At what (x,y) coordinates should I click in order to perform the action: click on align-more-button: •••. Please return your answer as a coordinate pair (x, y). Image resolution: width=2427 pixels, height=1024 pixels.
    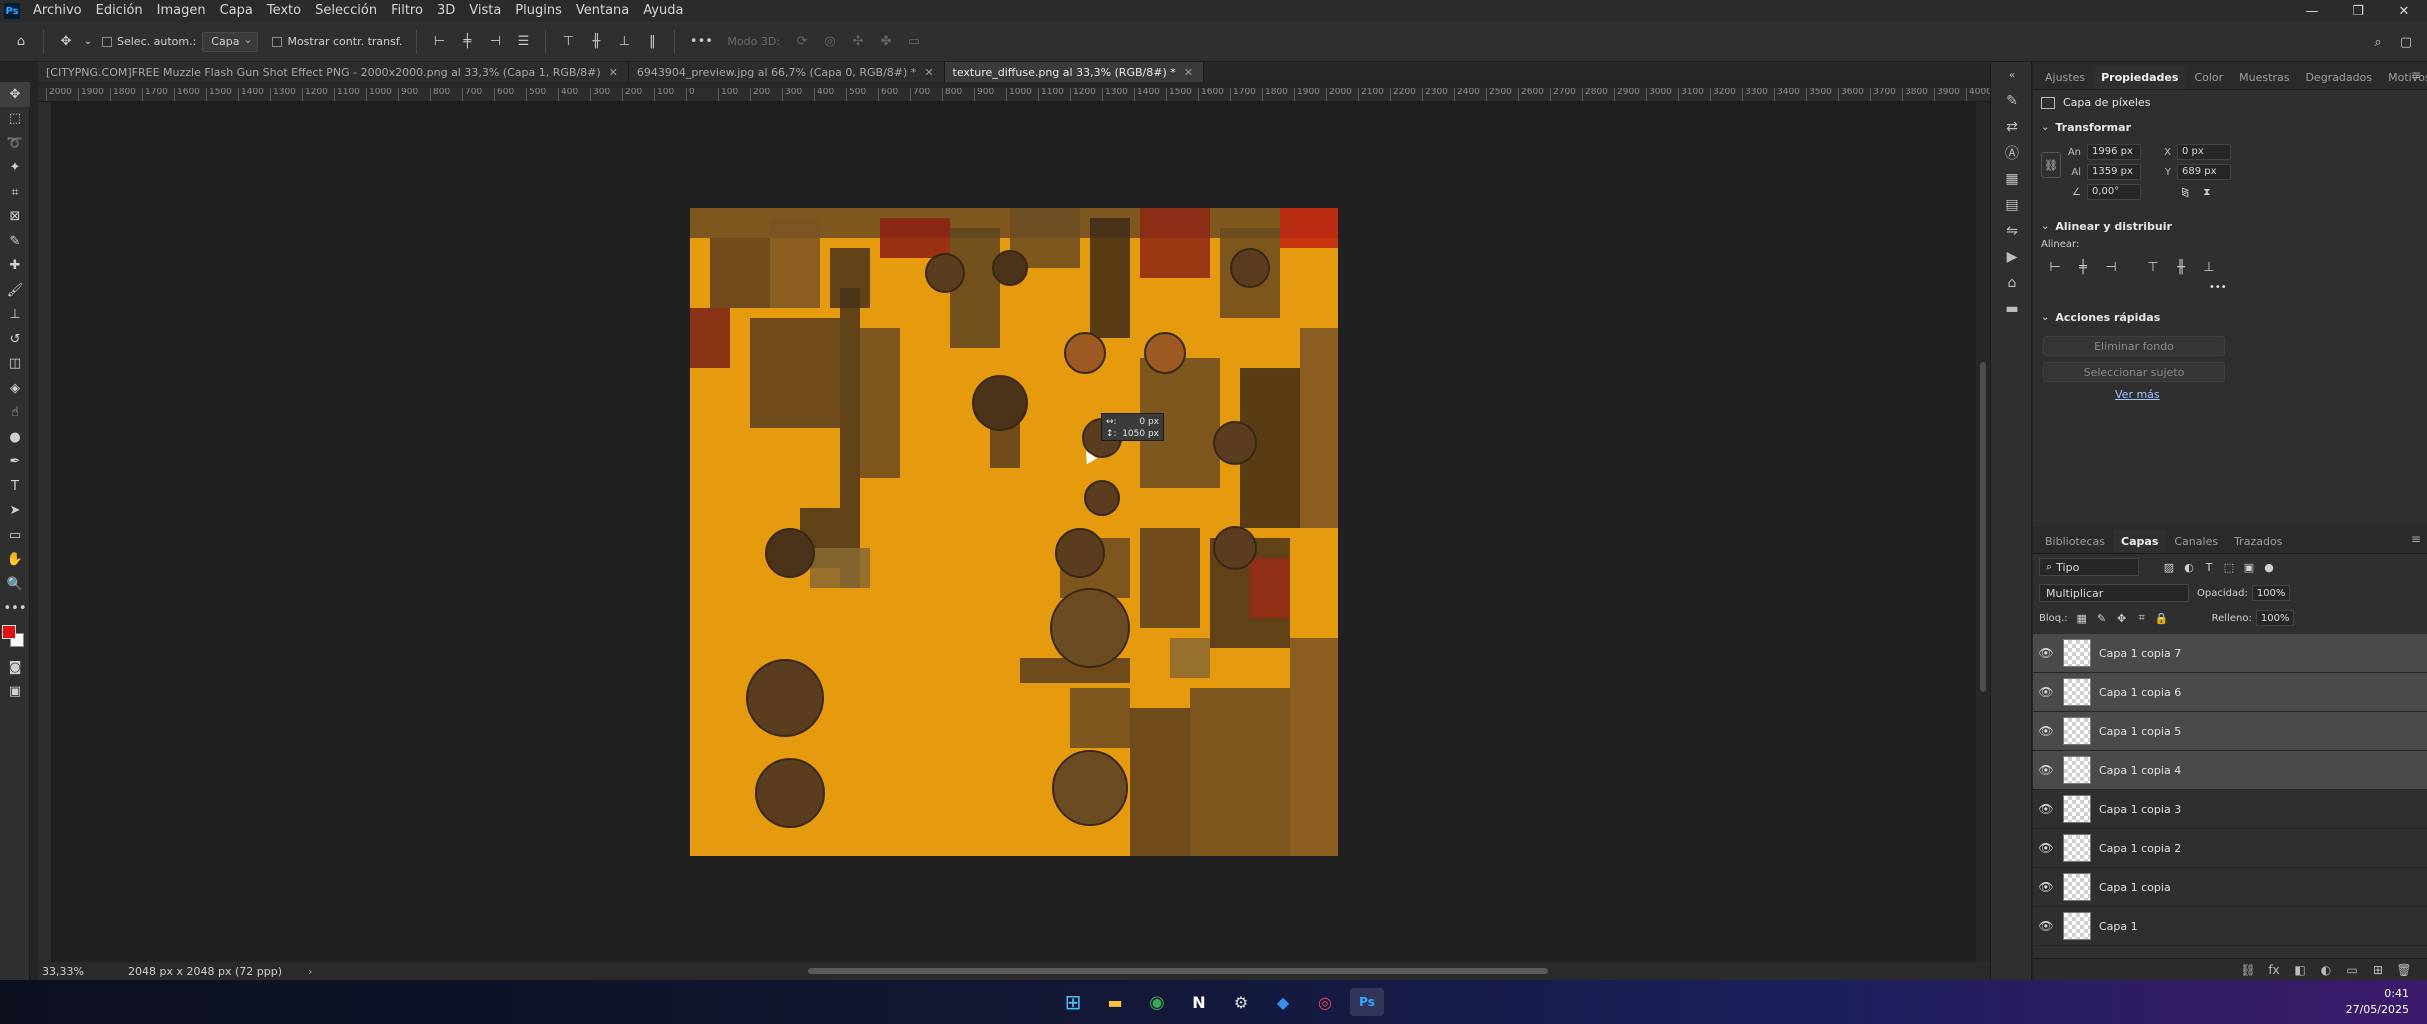
    Looking at the image, I should click on (2318, 287).